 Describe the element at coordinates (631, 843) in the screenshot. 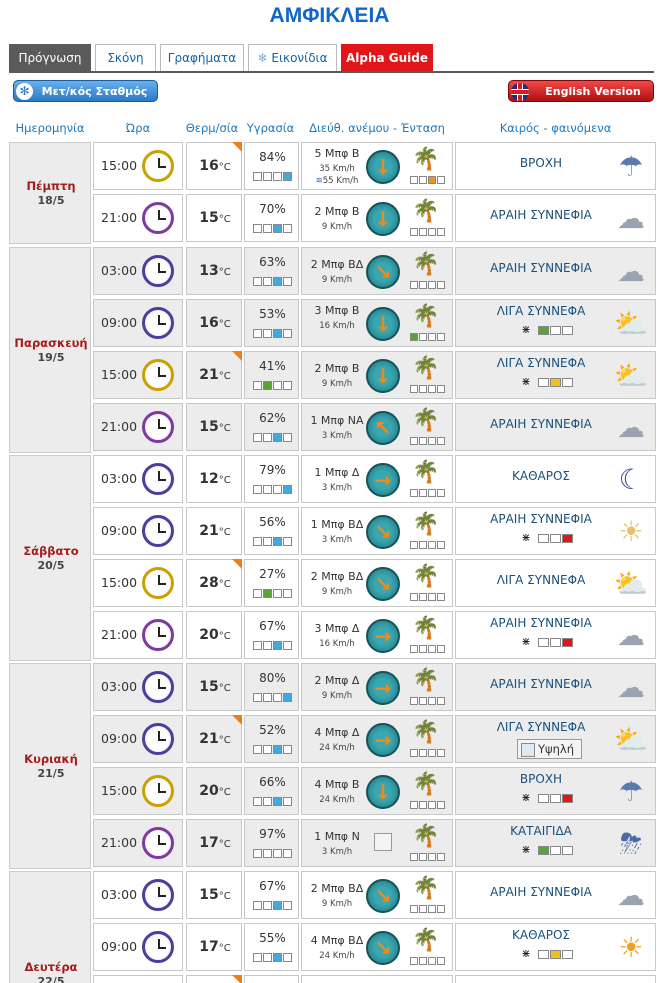

I see `storm-icon: ⛈` at that location.